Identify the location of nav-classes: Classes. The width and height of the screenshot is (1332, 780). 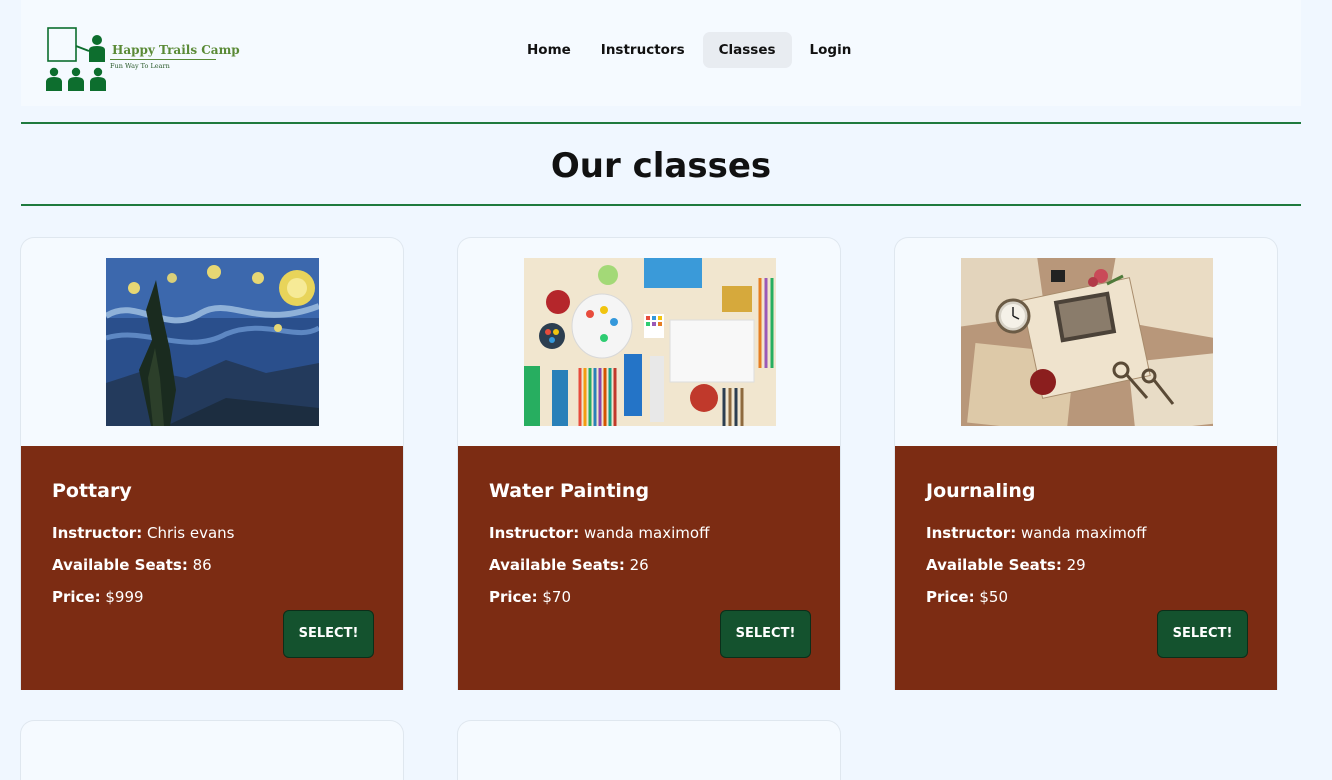
(747, 50).